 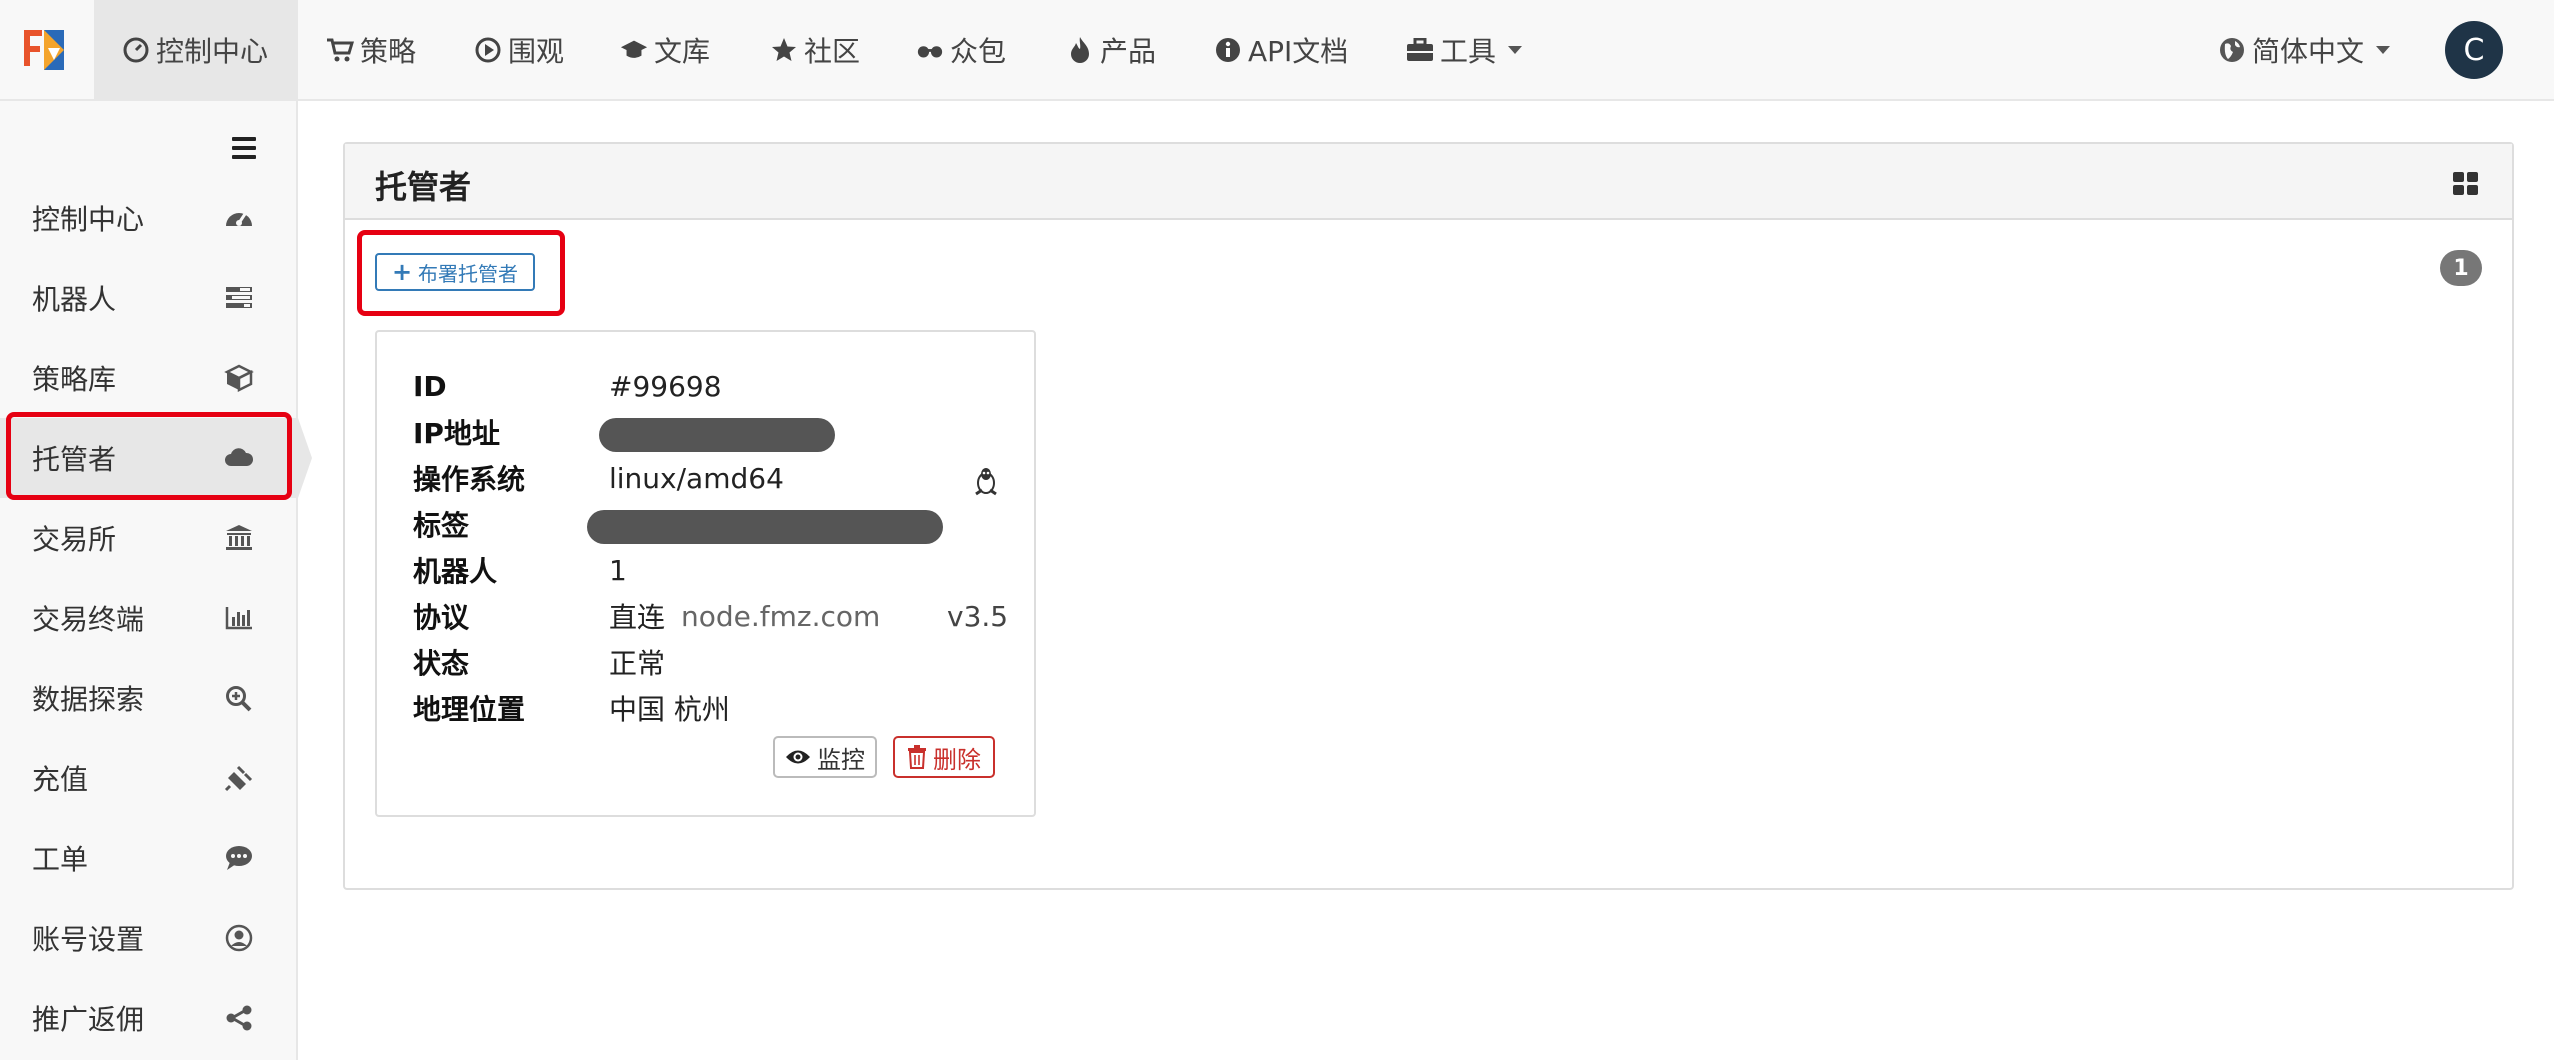 I want to click on nav-label: 策略, so click(x=388, y=51).